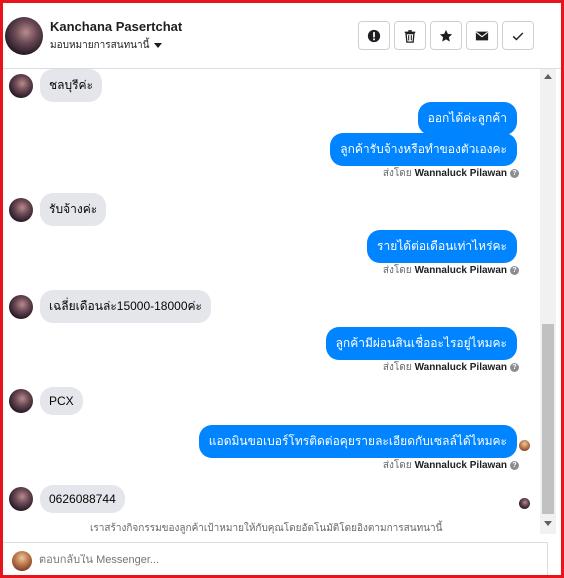 The image size is (564, 578). What do you see at coordinates (82, 499) in the screenshot?
I see `incoming-bubble: 0626088744` at bounding box center [82, 499].